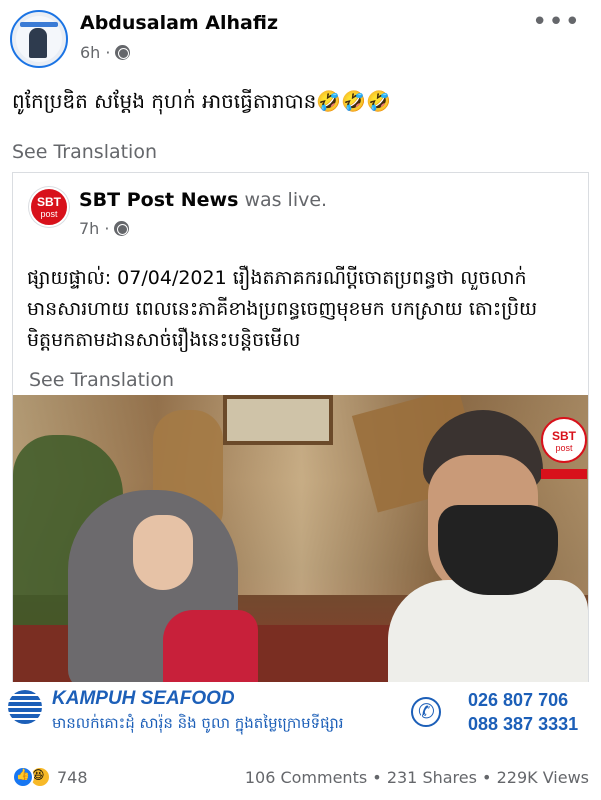 Image resolution: width=601 pixels, height=800 pixels. Describe the element at coordinates (564, 448) in the screenshot. I see `watermark-subtext: post` at that location.